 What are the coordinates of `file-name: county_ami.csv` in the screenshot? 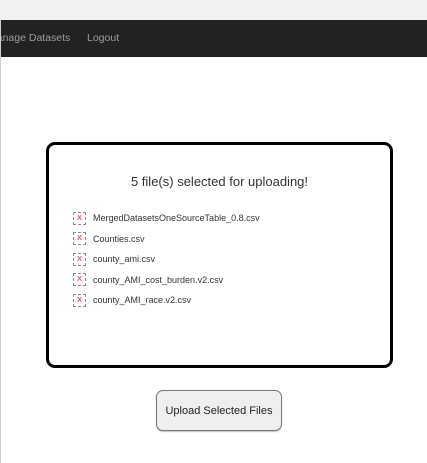 It's located at (124, 259).